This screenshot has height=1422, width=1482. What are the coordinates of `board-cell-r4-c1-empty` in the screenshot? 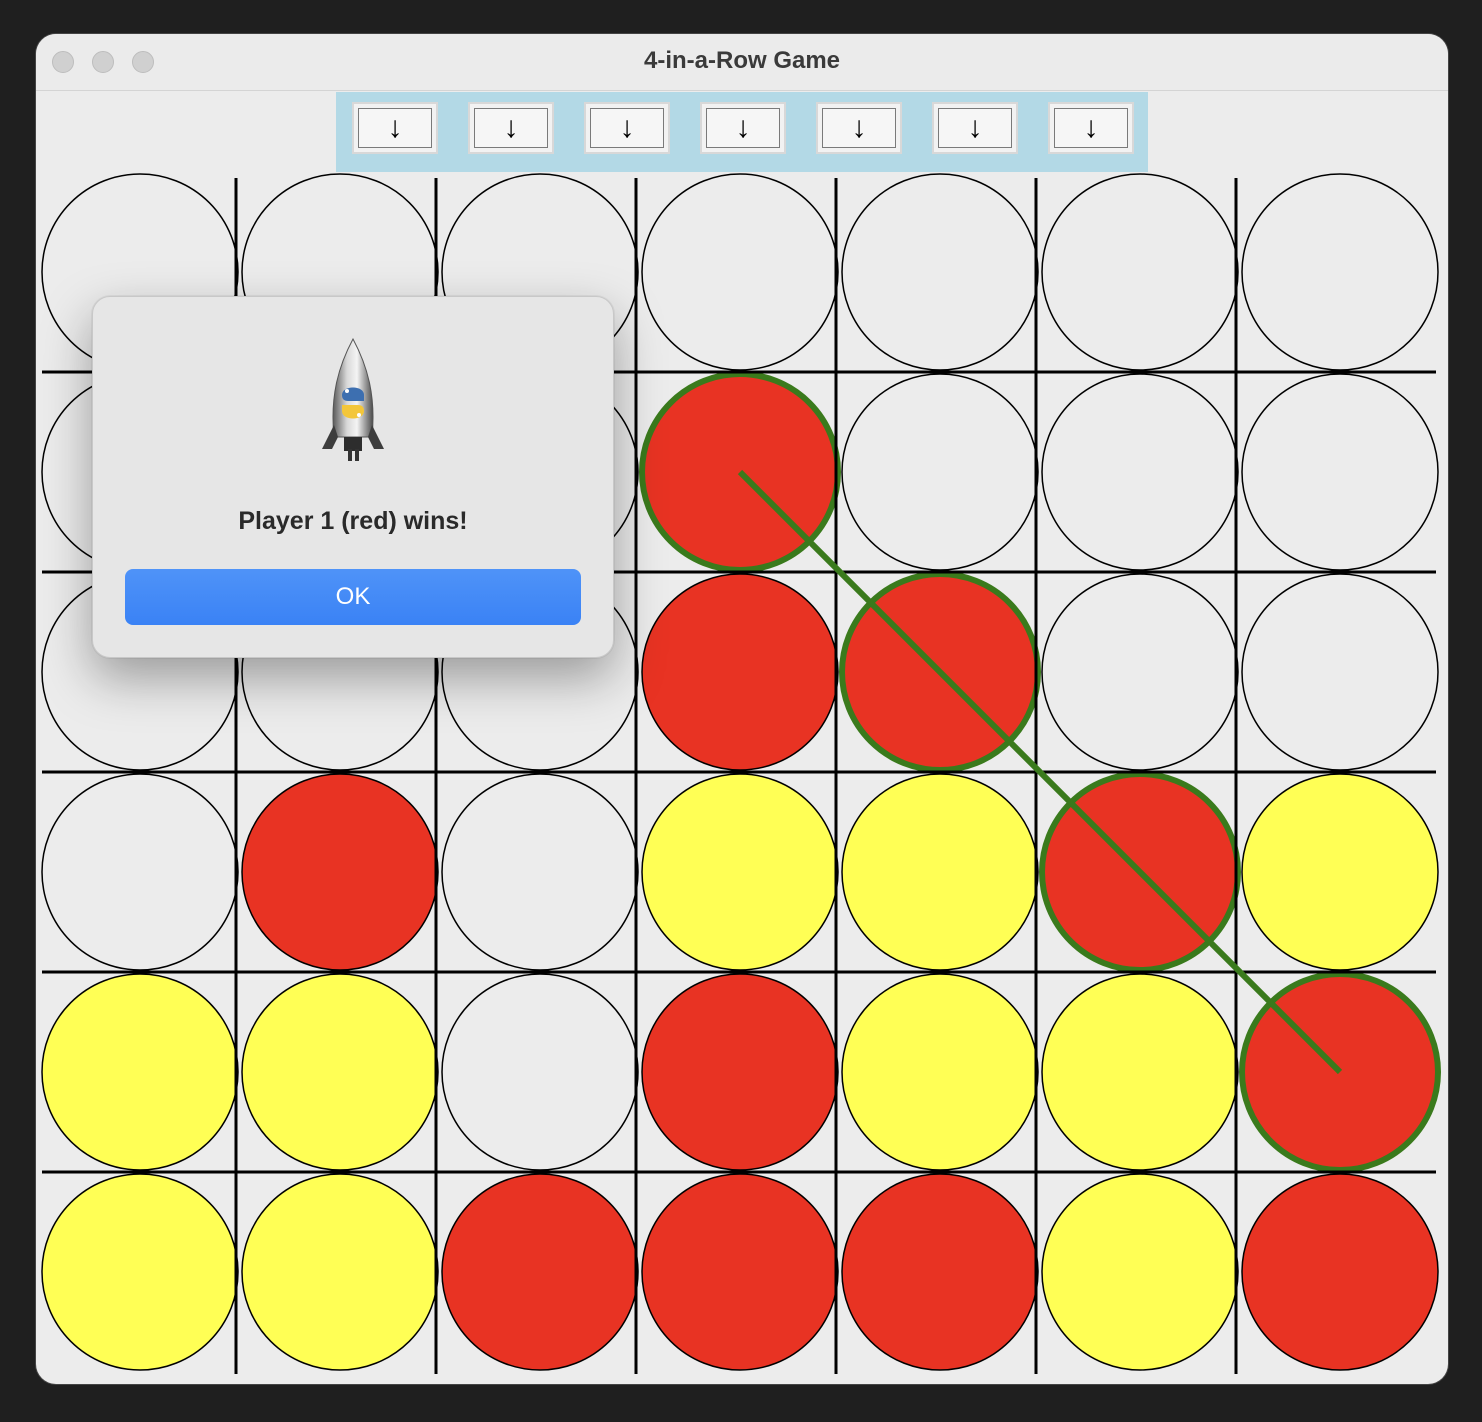 It's located at (140, 872).